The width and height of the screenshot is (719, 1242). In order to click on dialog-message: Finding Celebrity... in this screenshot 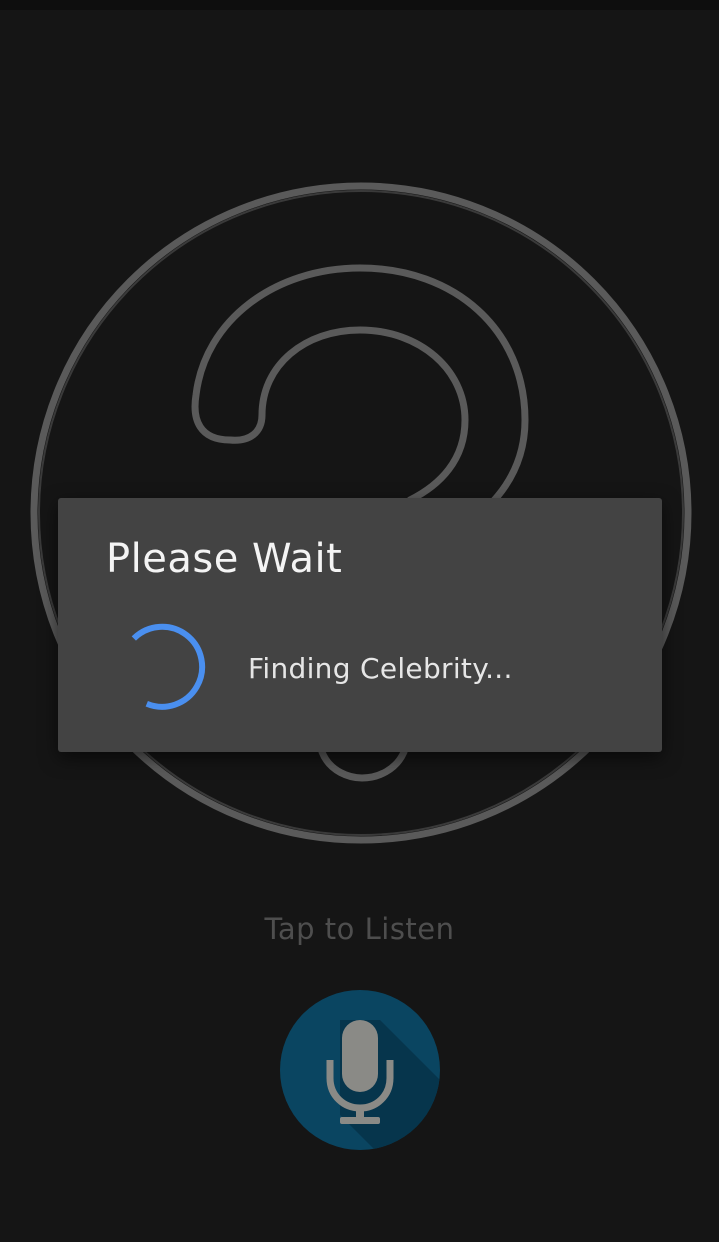, I will do `click(380, 668)`.